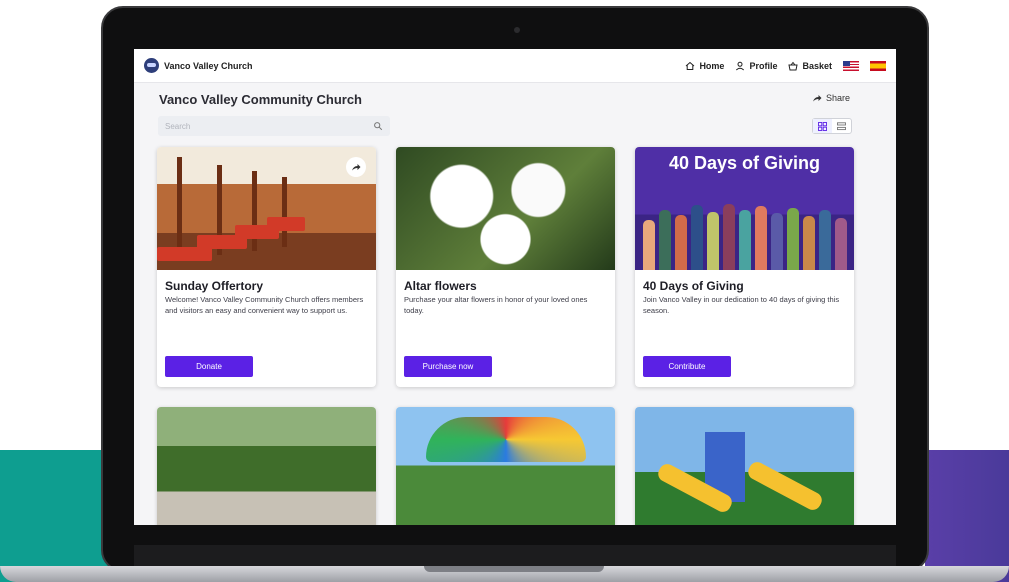  I want to click on church-pews-image, so click(266, 208).